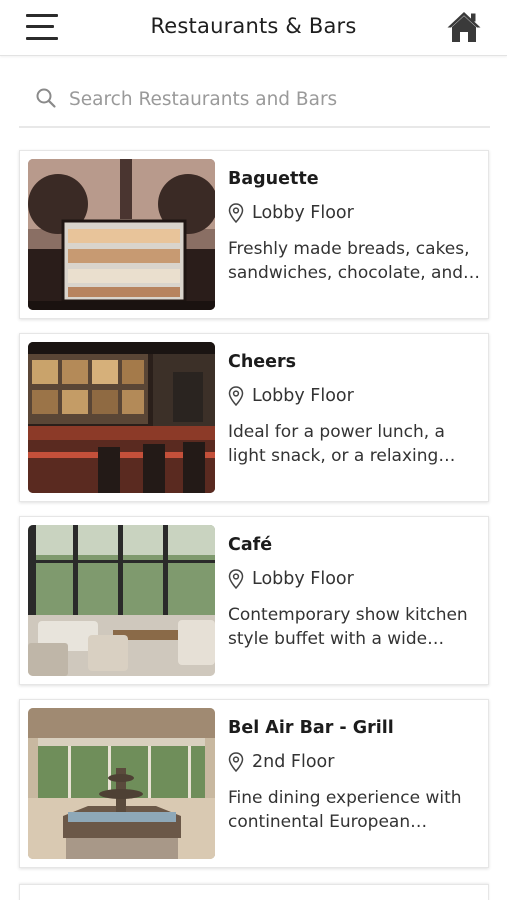  I want to click on page-title: Restaurants & Bars, so click(253, 26).